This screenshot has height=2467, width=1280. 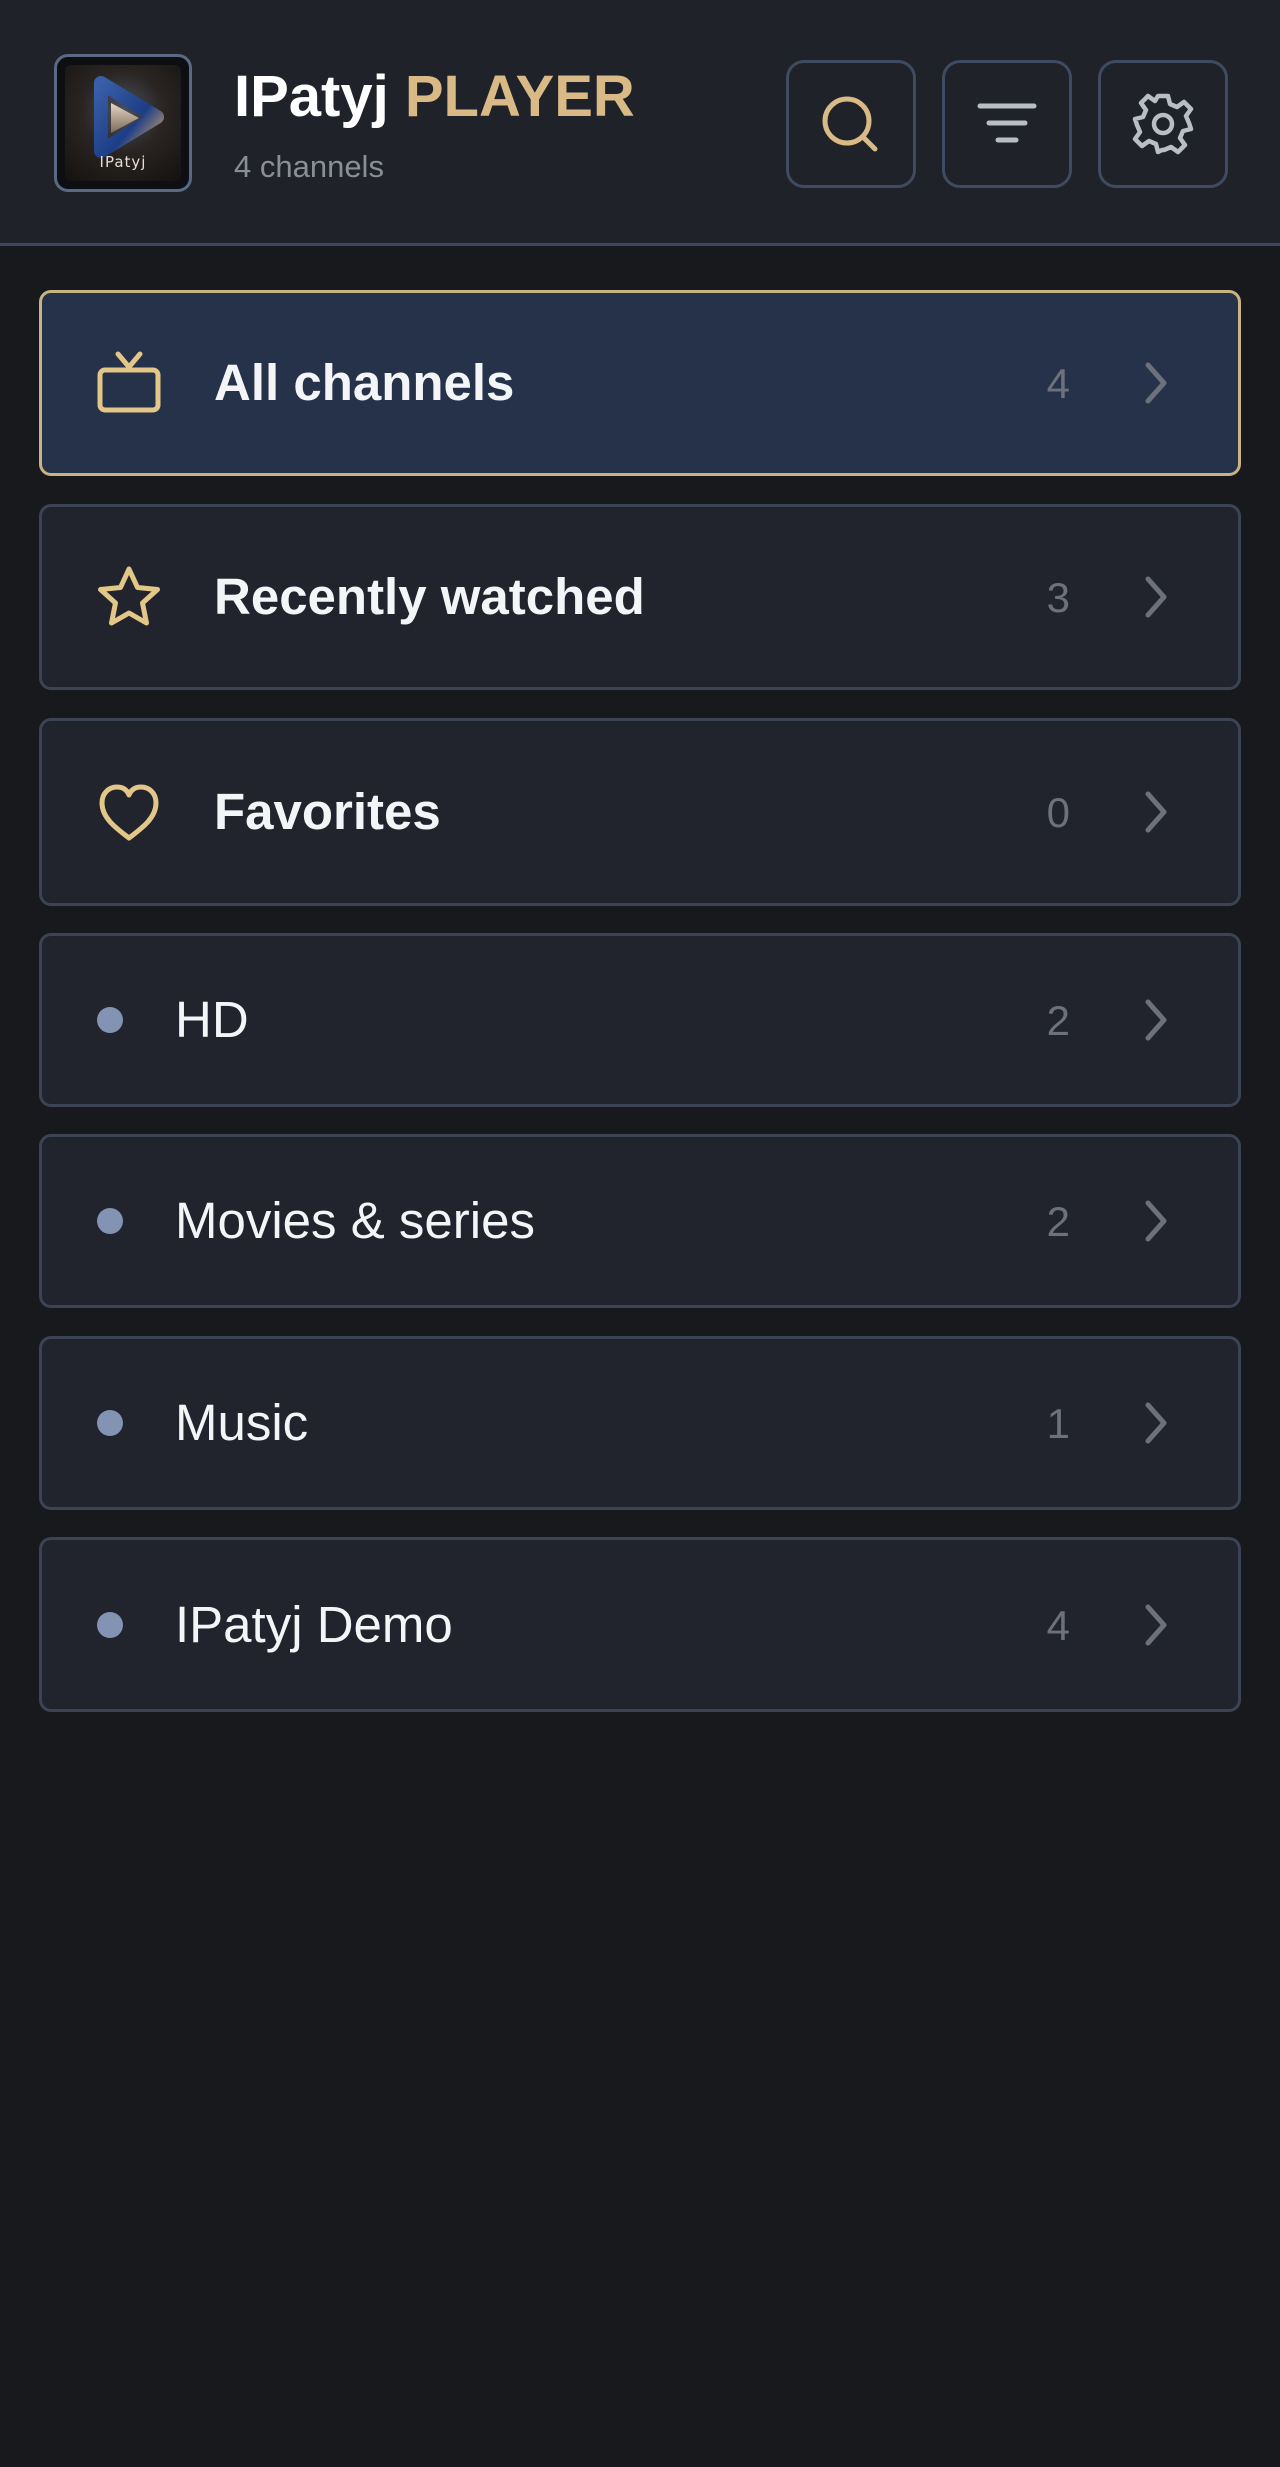 What do you see at coordinates (309, 166) in the screenshot?
I see `channel-count-subtitle: 4 channels` at bounding box center [309, 166].